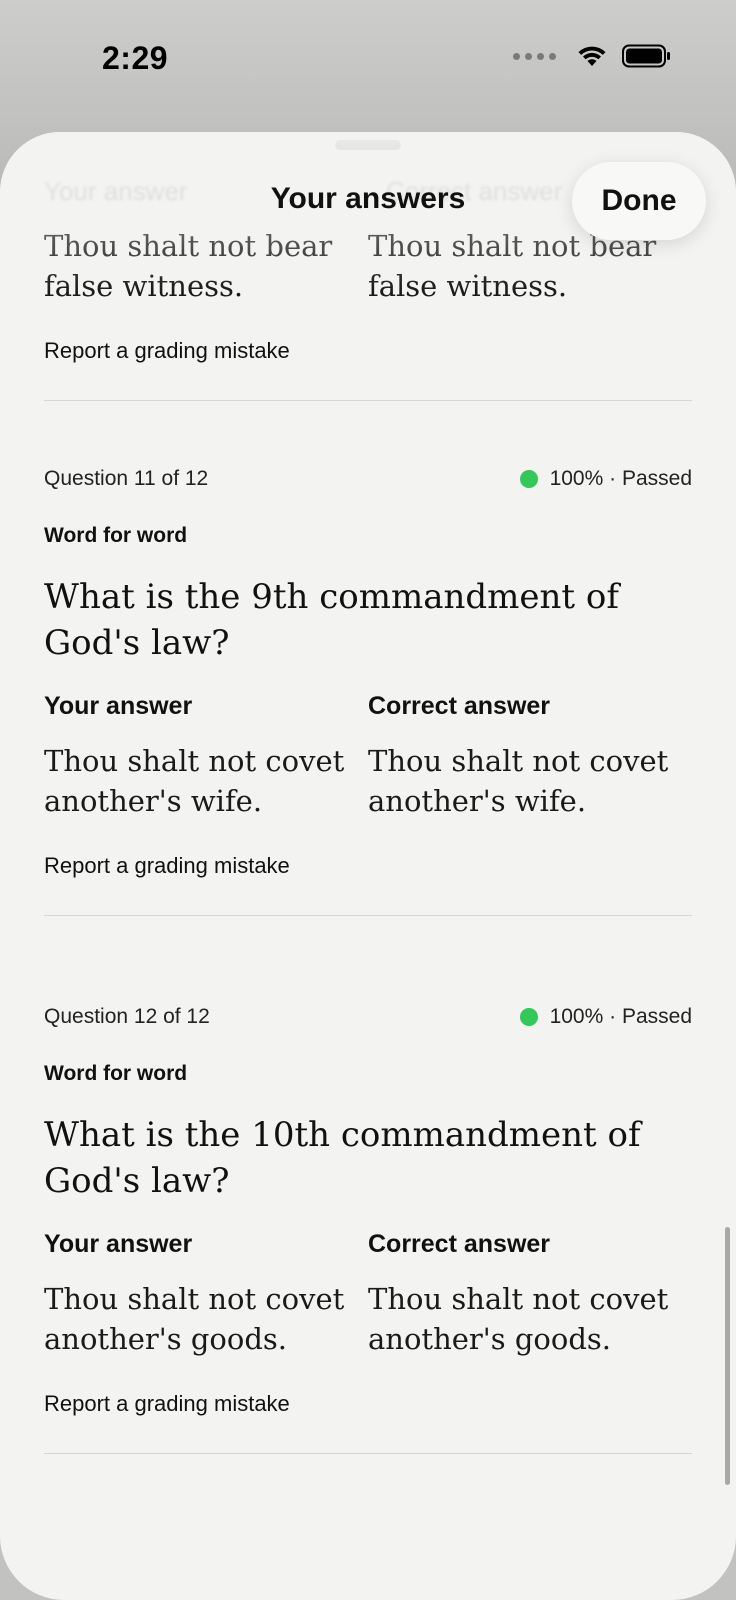 This screenshot has width=736, height=1600. Describe the element at coordinates (727, 1356) in the screenshot. I see `scrollbar` at that location.